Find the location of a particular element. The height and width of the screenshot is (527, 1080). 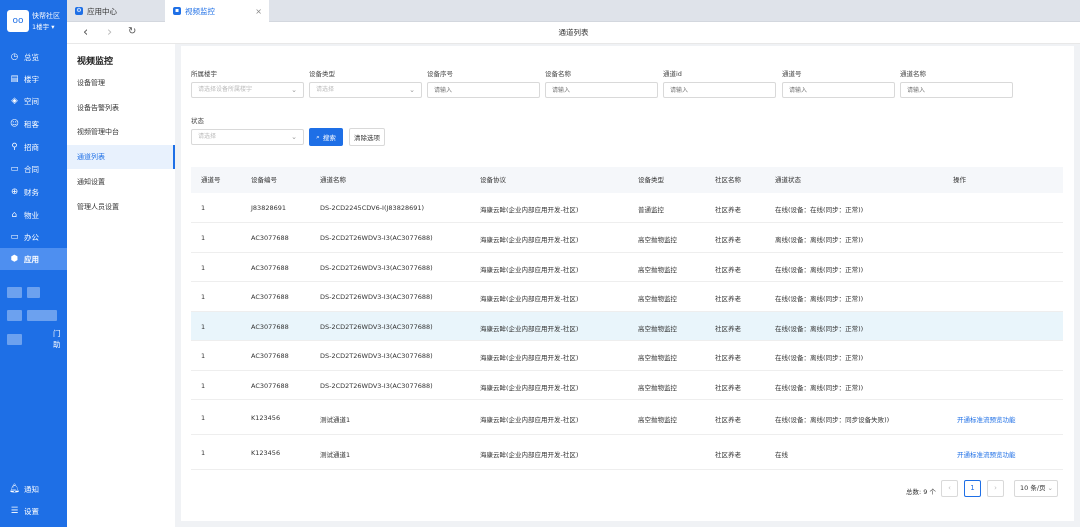

nav-item-apps: ⬢ 应用 is located at coordinates (33, 259).